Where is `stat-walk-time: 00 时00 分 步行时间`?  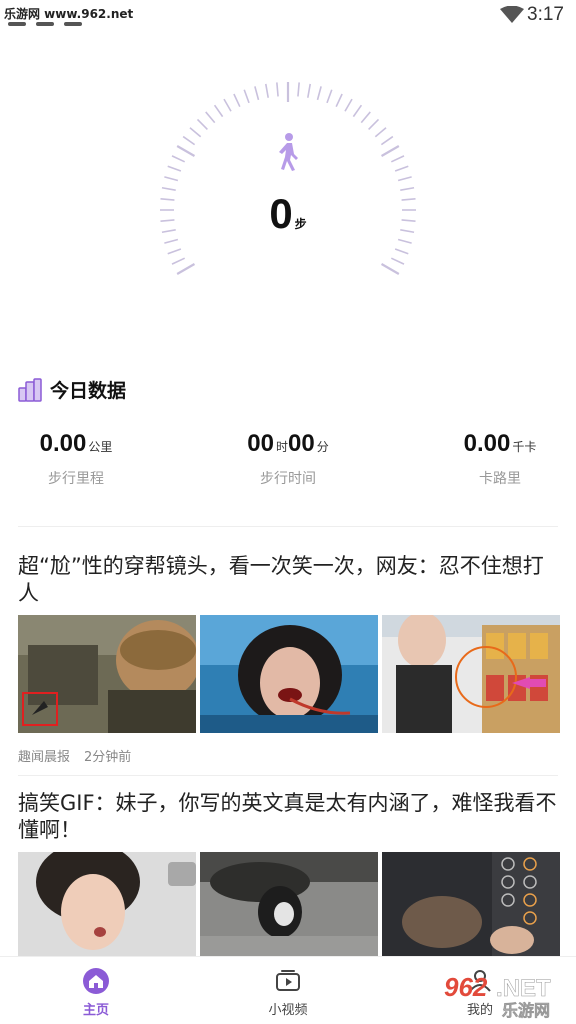
stat-walk-time: 00 时00 分 步行时间 is located at coordinates (288, 459).